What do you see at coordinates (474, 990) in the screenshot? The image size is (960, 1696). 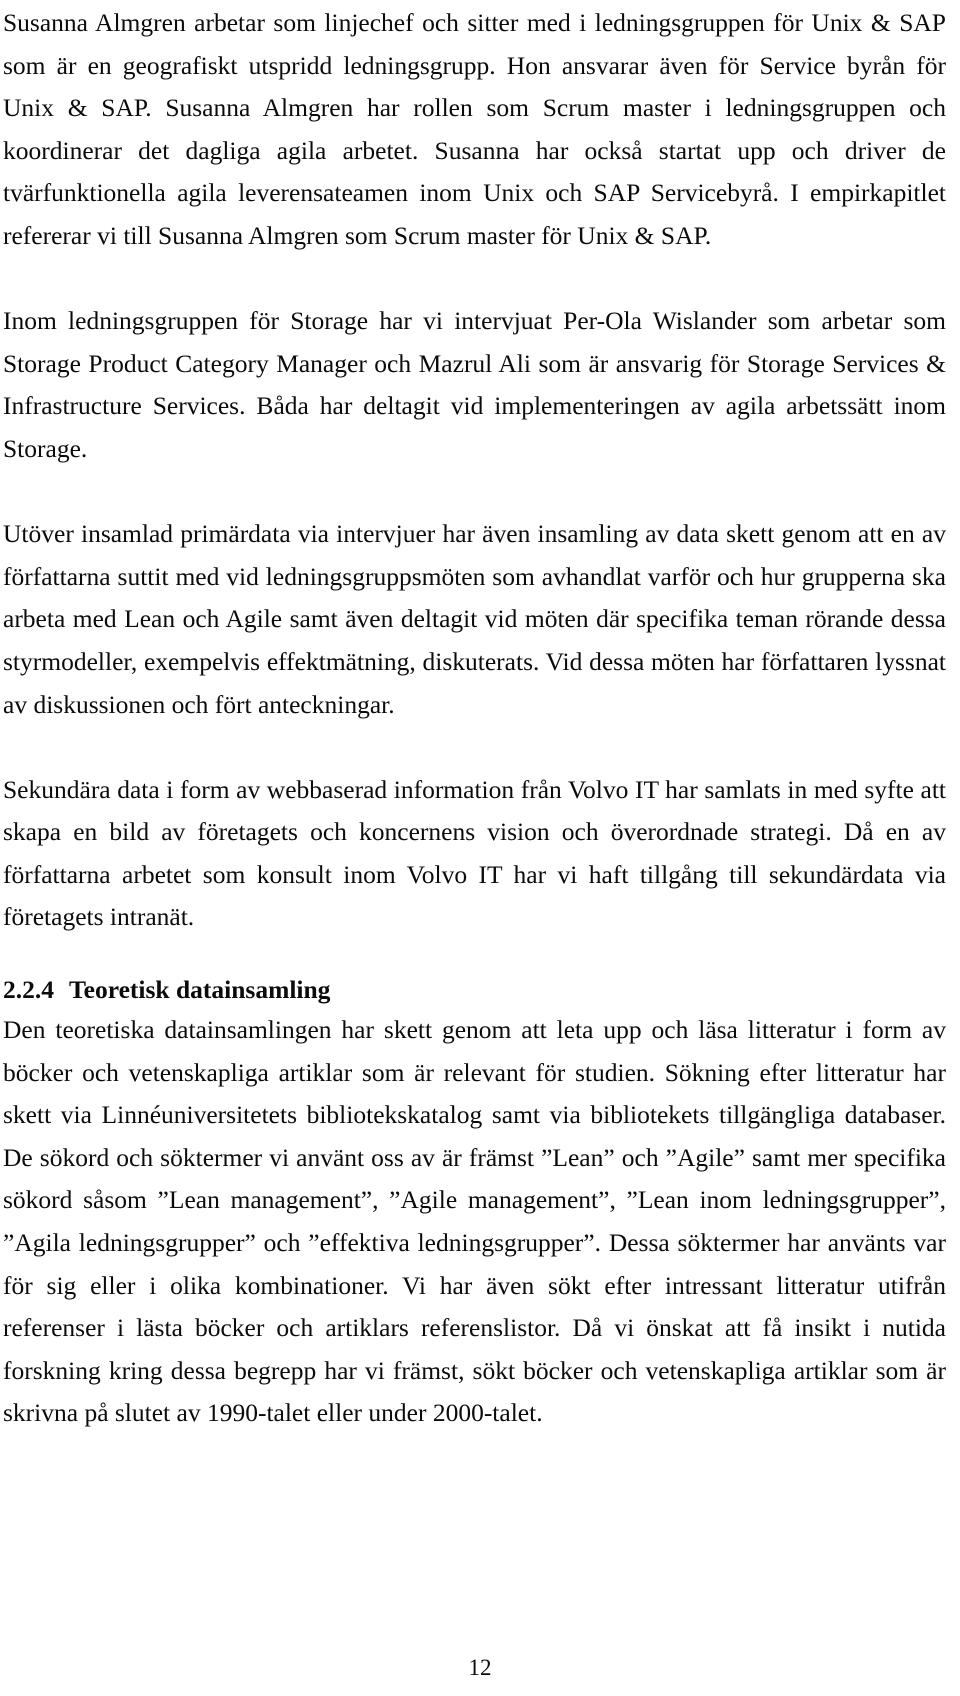 I see `section-heading-2-2-4: 2.2.4 Teoretisk datainsamling` at bounding box center [474, 990].